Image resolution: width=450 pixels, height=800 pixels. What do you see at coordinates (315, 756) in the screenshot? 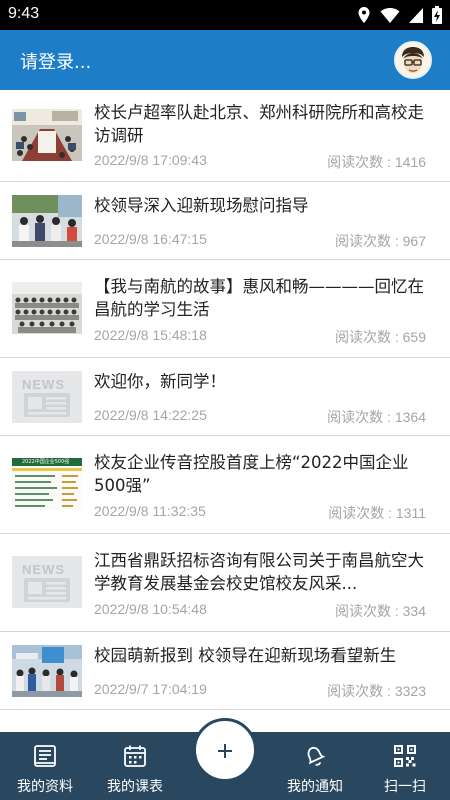
I see `bell-icon` at bounding box center [315, 756].